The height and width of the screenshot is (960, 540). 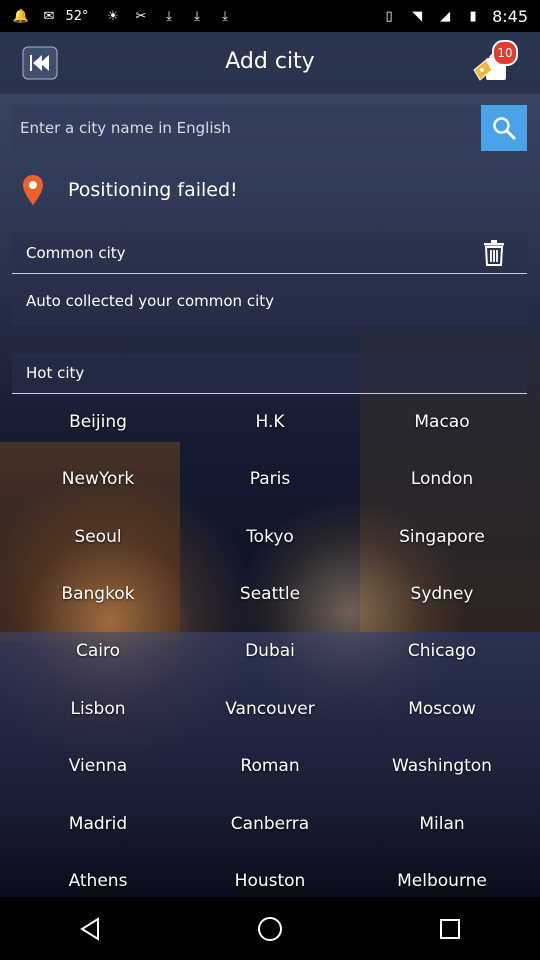 What do you see at coordinates (98, 824) in the screenshot?
I see `city-item: Madrid` at bounding box center [98, 824].